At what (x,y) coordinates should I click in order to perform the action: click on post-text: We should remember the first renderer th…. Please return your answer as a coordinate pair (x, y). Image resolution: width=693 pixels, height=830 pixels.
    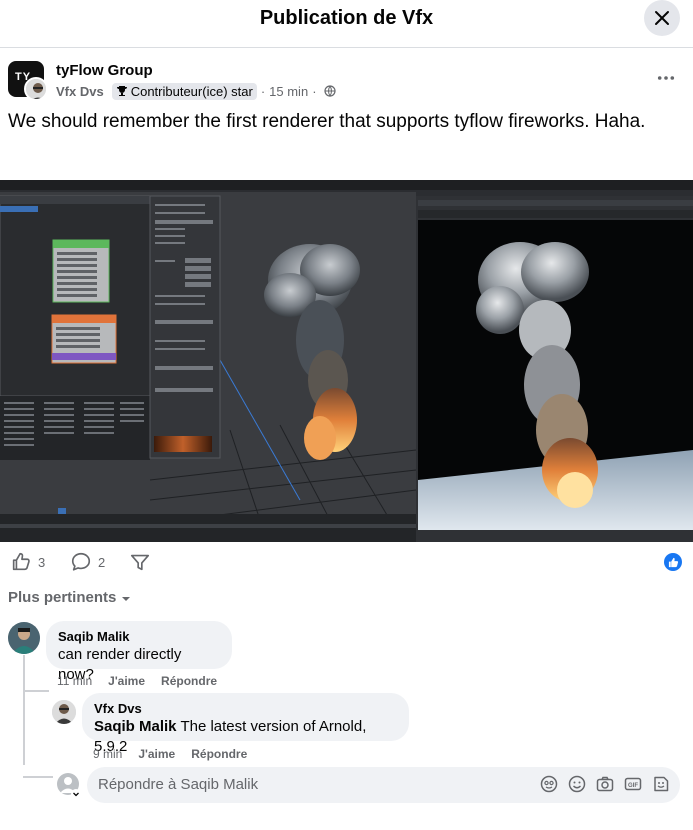
    Looking at the image, I should click on (327, 121).